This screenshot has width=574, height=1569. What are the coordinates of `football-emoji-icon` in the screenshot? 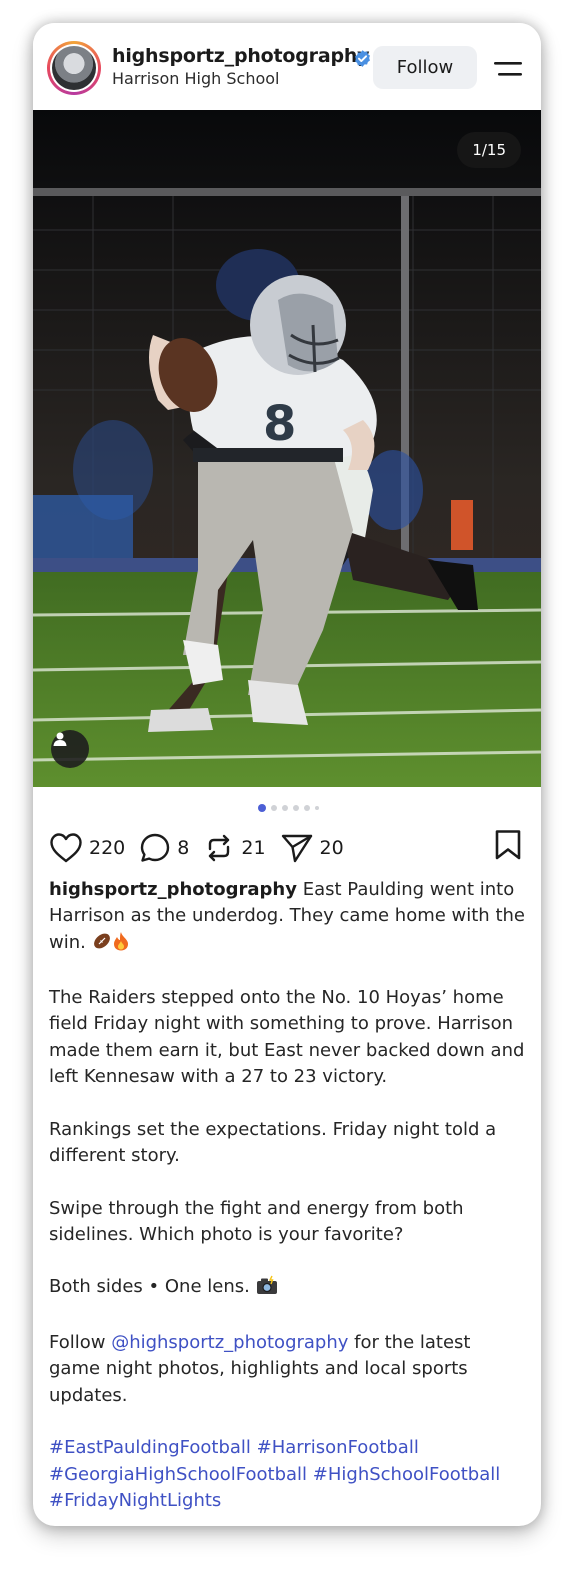 It's located at (102, 945).